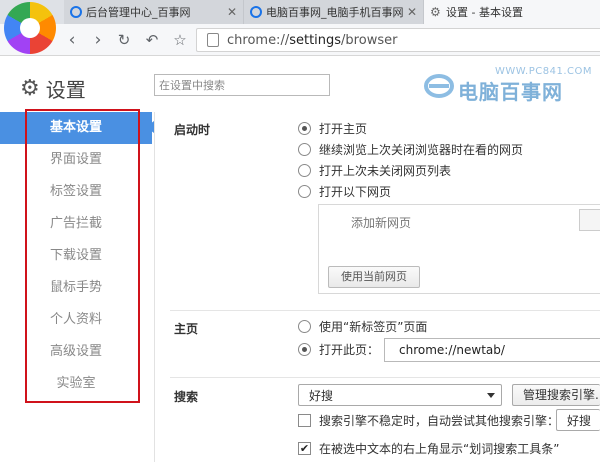  What do you see at coordinates (344, 191) in the screenshot?
I see `startup-option-specific-pages: 打开以下网页` at bounding box center [344, 191].